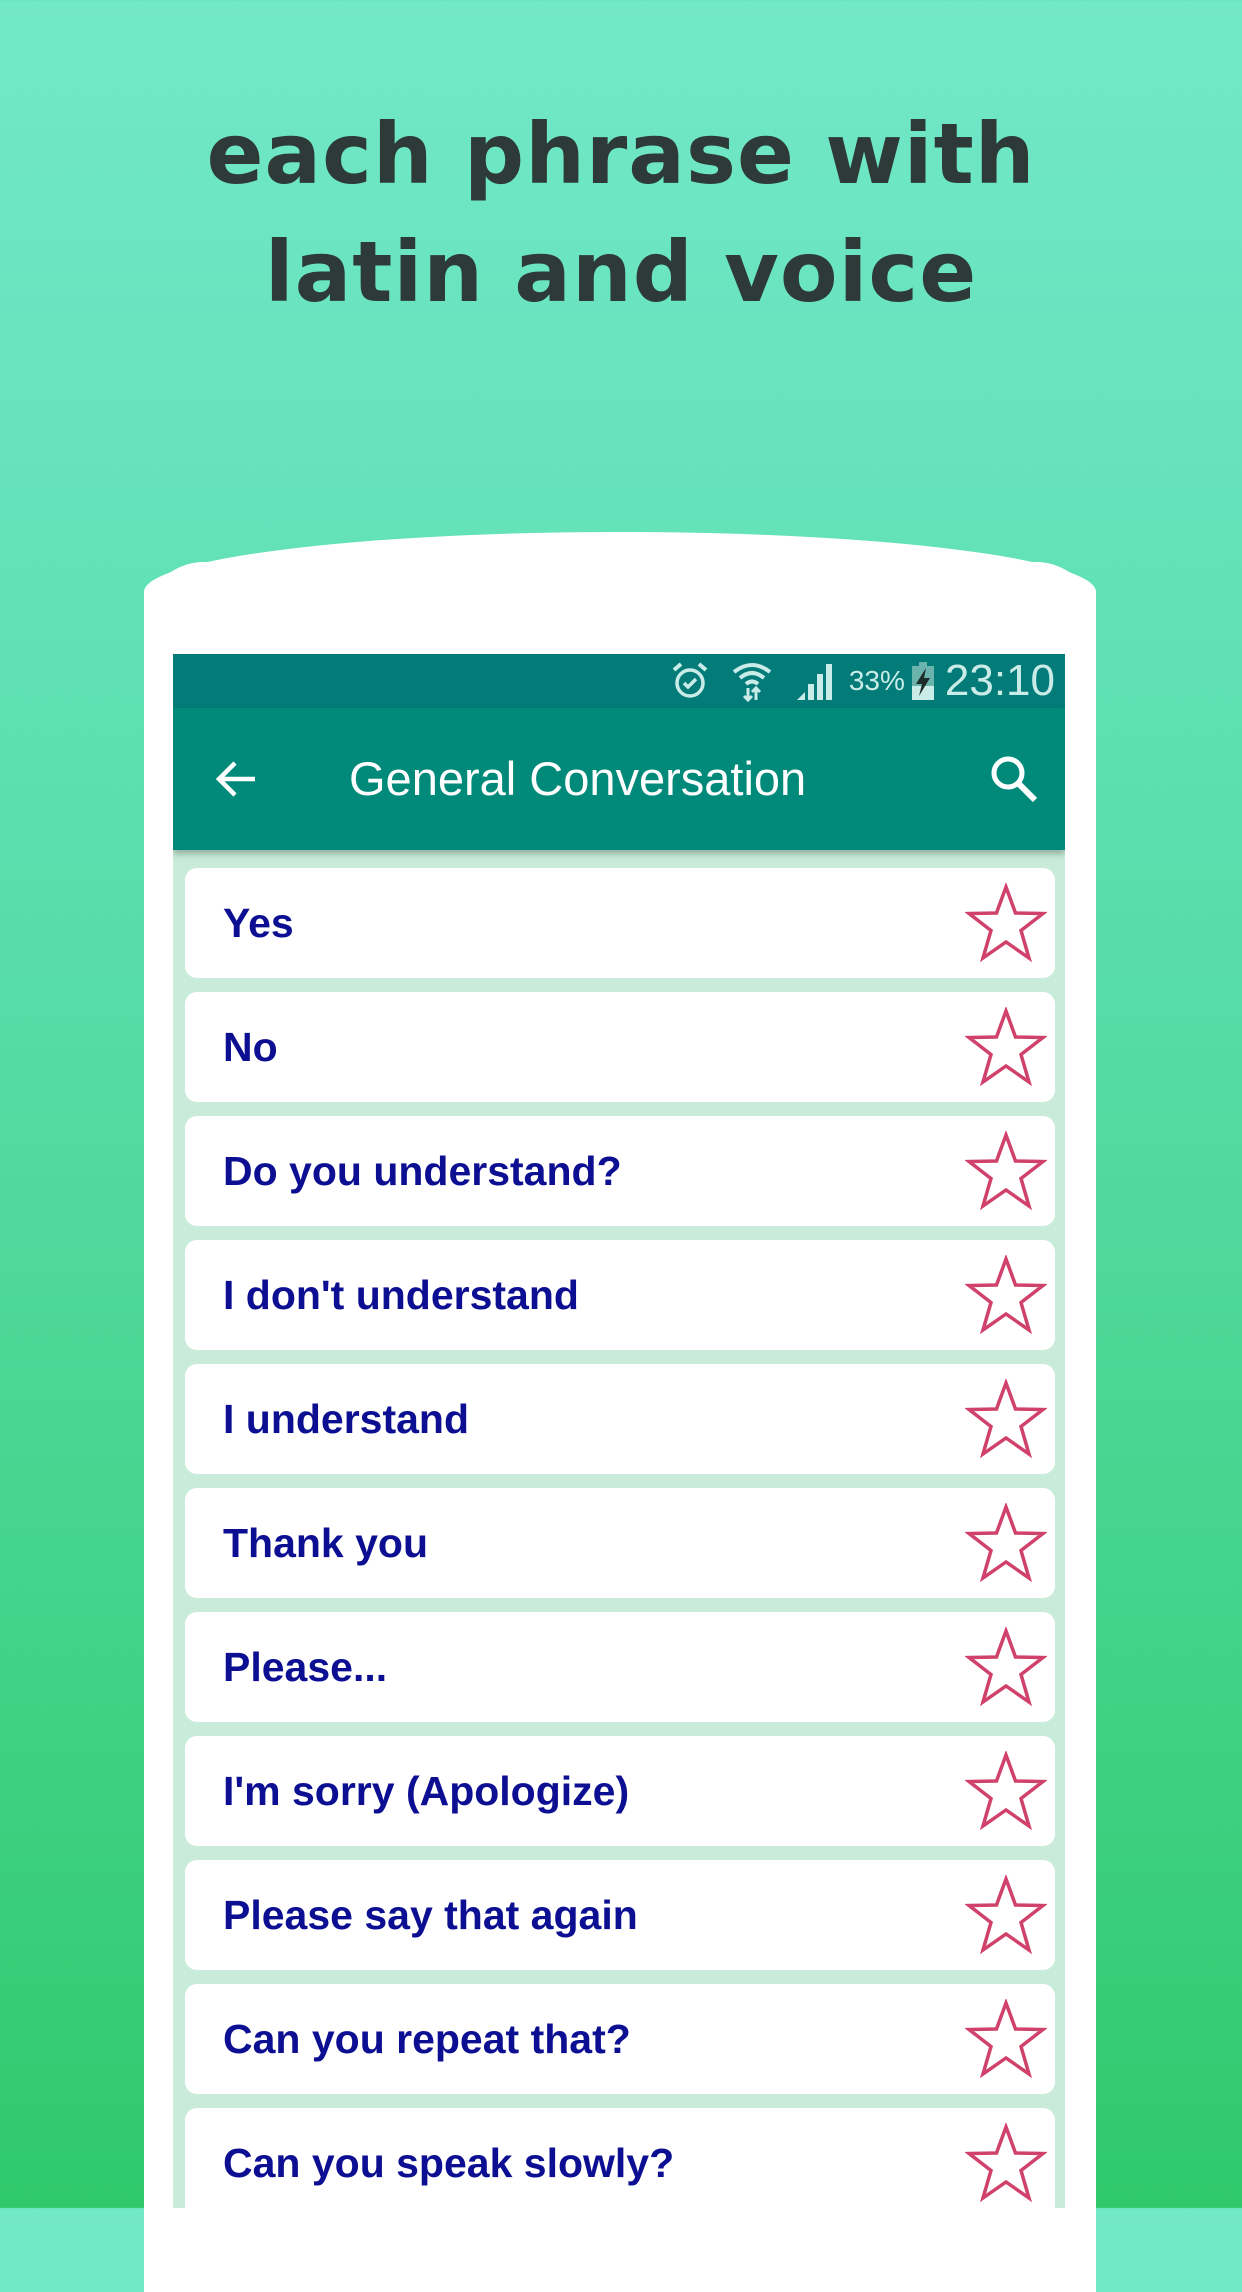 Image resolution: width=1242 pixels, height=2292 pixels. What do you see at coordinates (752, 681) in the screenshot?
I see `wifi-icon` at bounding box center [752, 681].